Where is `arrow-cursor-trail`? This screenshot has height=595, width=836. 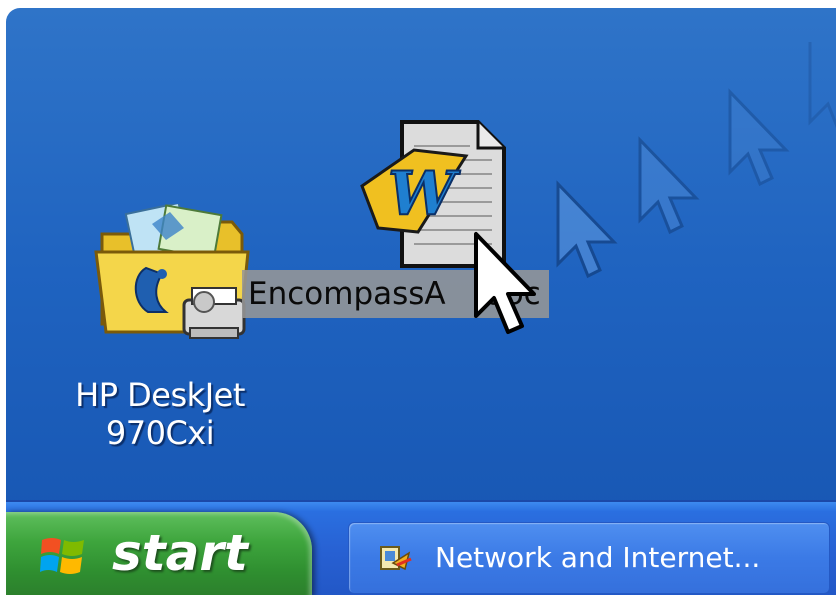
arrow-cursor-trail is located at coordinates (587, 229).